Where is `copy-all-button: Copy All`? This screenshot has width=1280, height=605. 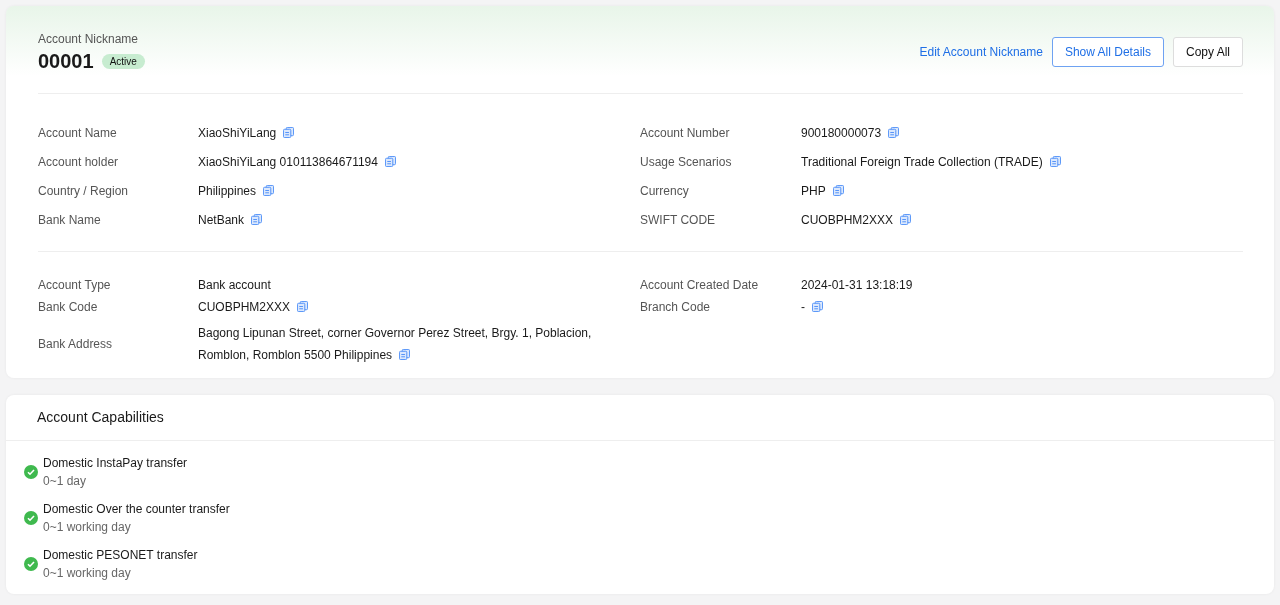 copy-all-button: Copy All is located at coordinates (1207, 52).